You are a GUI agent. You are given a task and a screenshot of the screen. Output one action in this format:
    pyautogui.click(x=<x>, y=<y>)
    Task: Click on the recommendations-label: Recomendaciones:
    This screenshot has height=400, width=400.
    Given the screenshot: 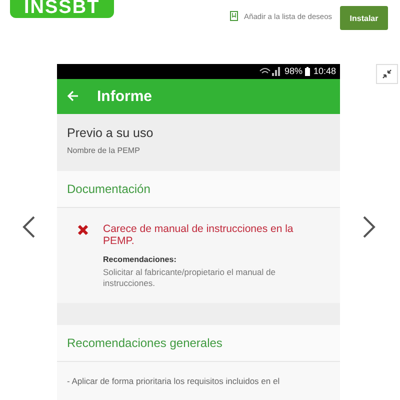 What is the action you would take?
    pyautogui.click(x=140, y=259)
    